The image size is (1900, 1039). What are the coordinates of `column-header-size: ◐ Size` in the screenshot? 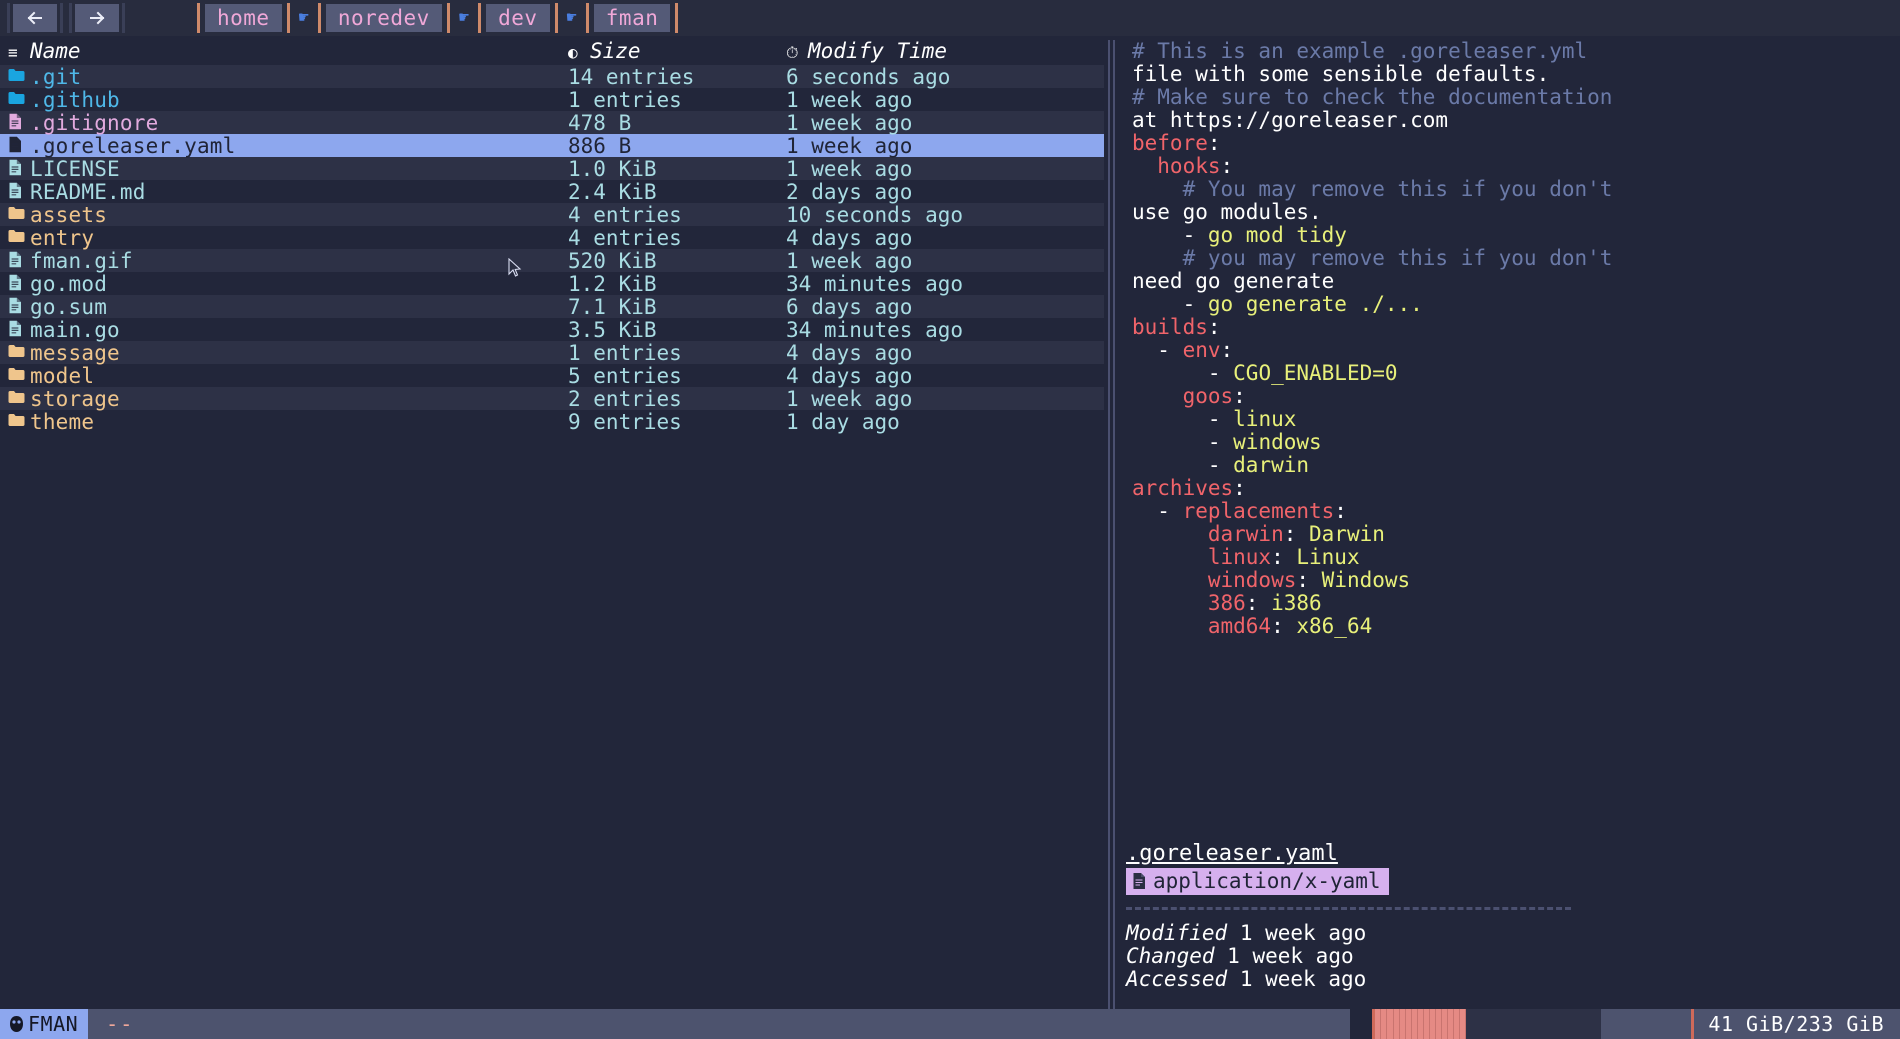 It's located at (677, 51).